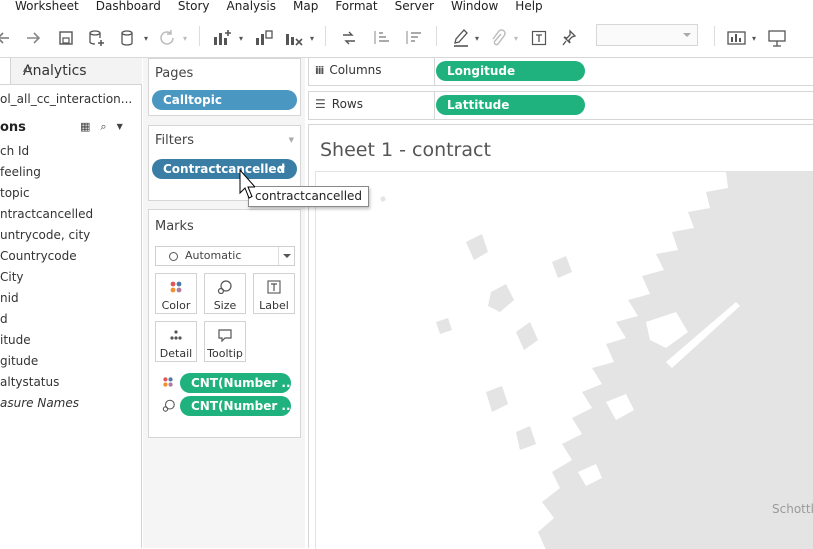 The height and width of the screenshot is (549, 813). Describe the element at coordinates (46, 385) in the screenshot. I see `field-item: altystatus` at that location.